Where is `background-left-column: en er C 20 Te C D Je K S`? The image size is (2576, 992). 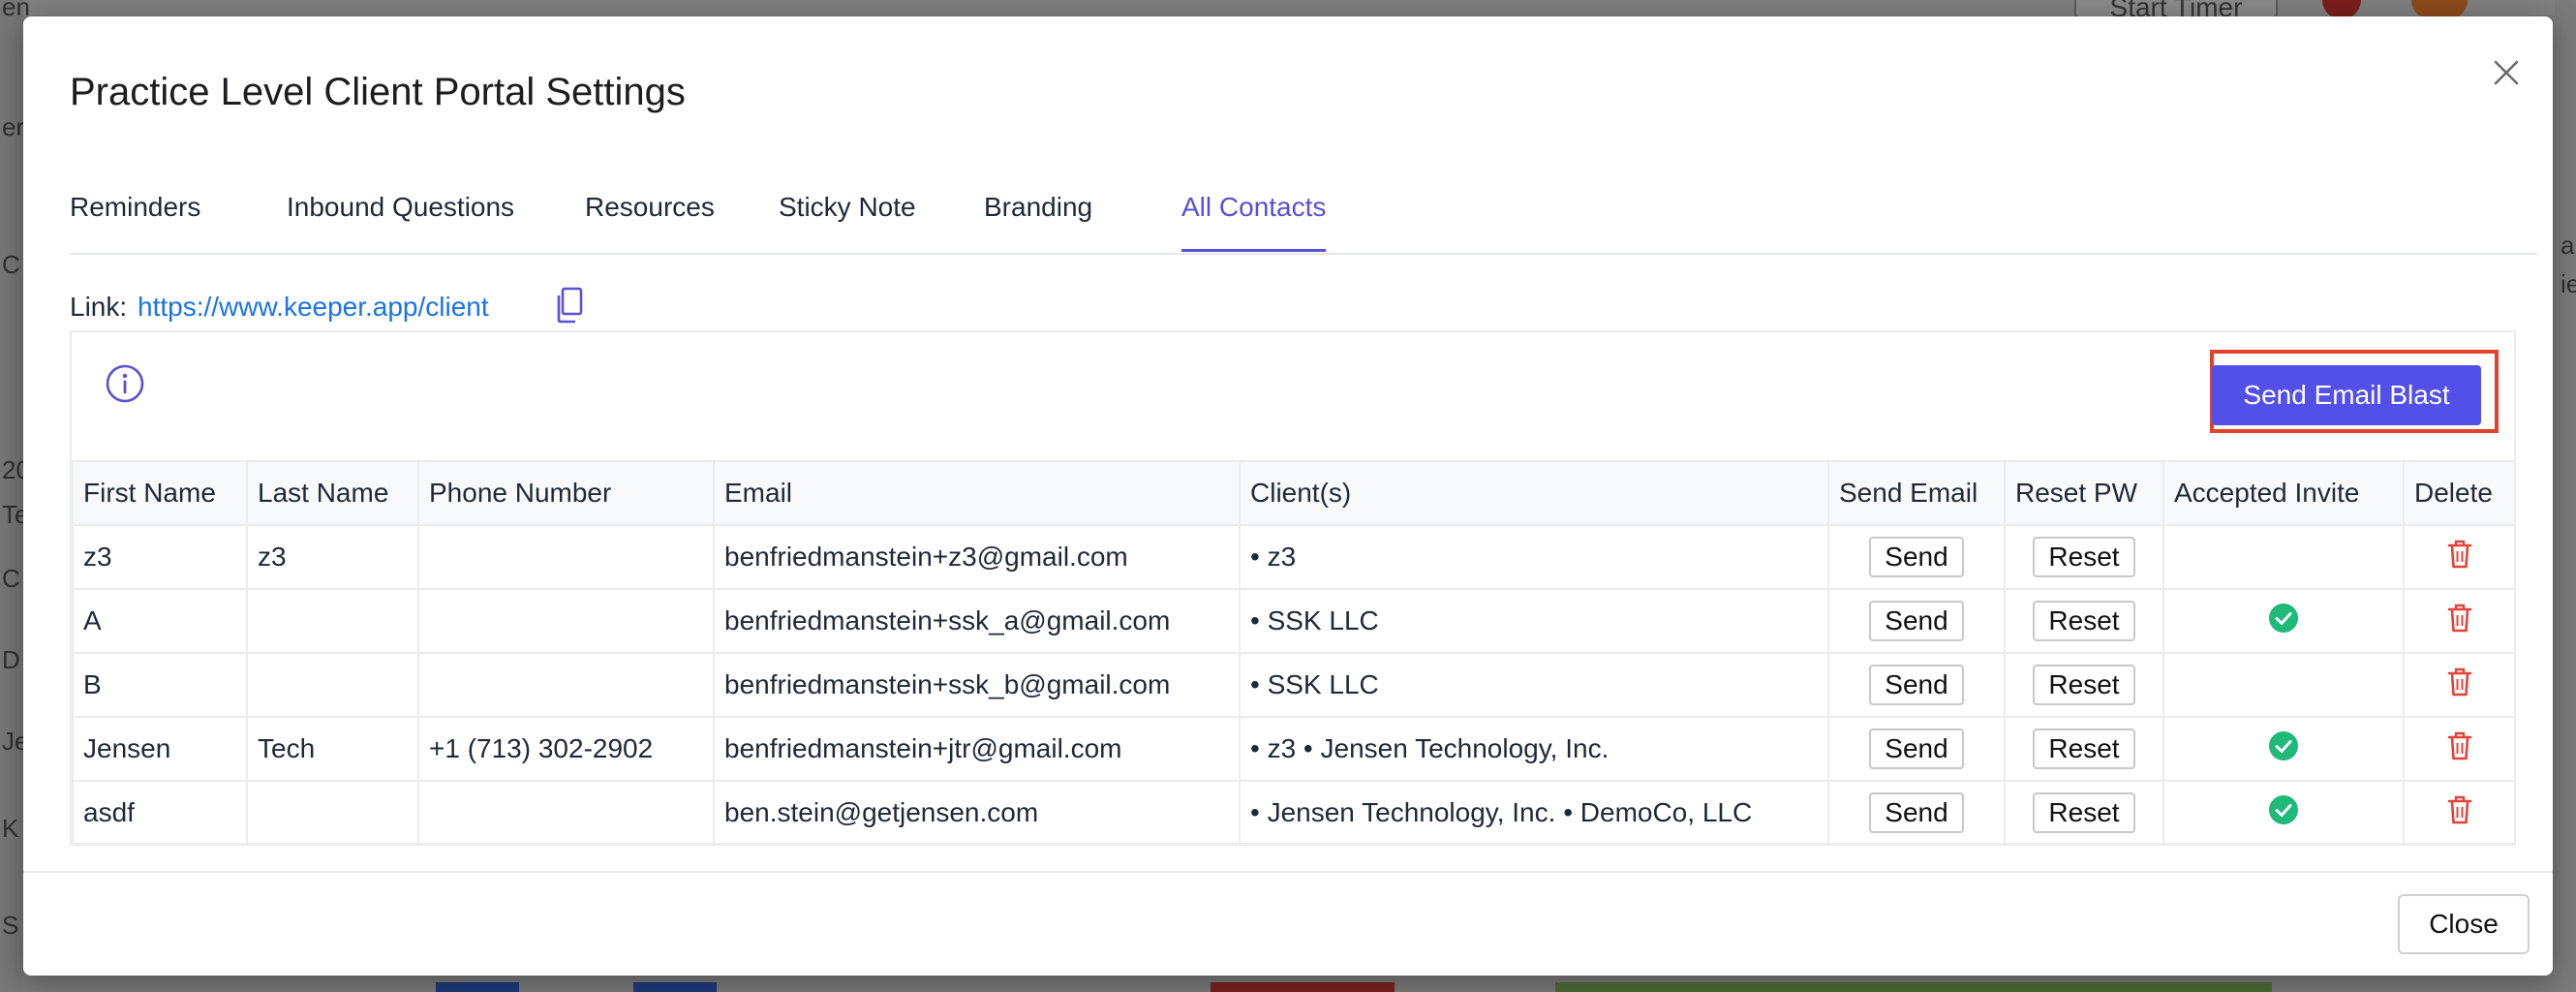 background-left-column: en er C 20 Te C D Je K S is located at coordinates (15, 496).